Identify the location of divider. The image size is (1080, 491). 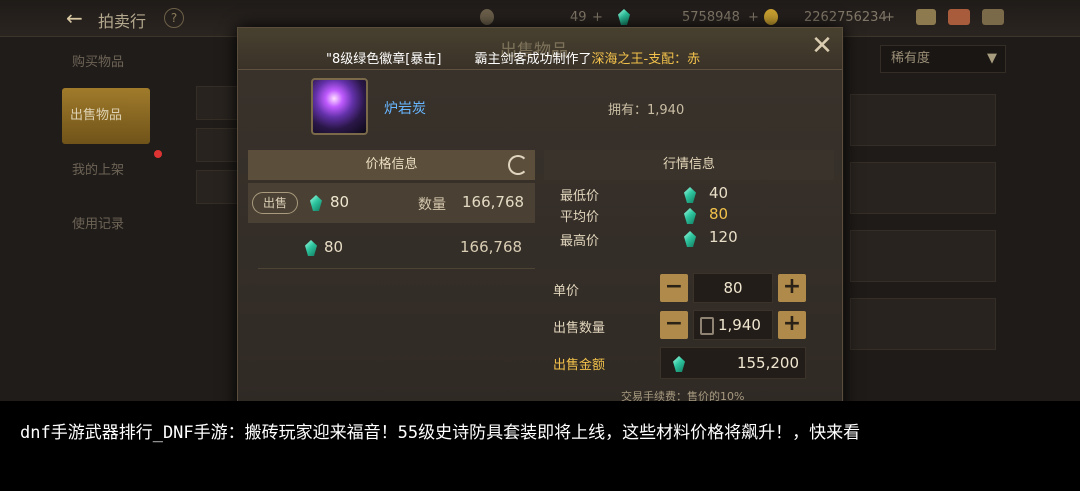
(396, 268).